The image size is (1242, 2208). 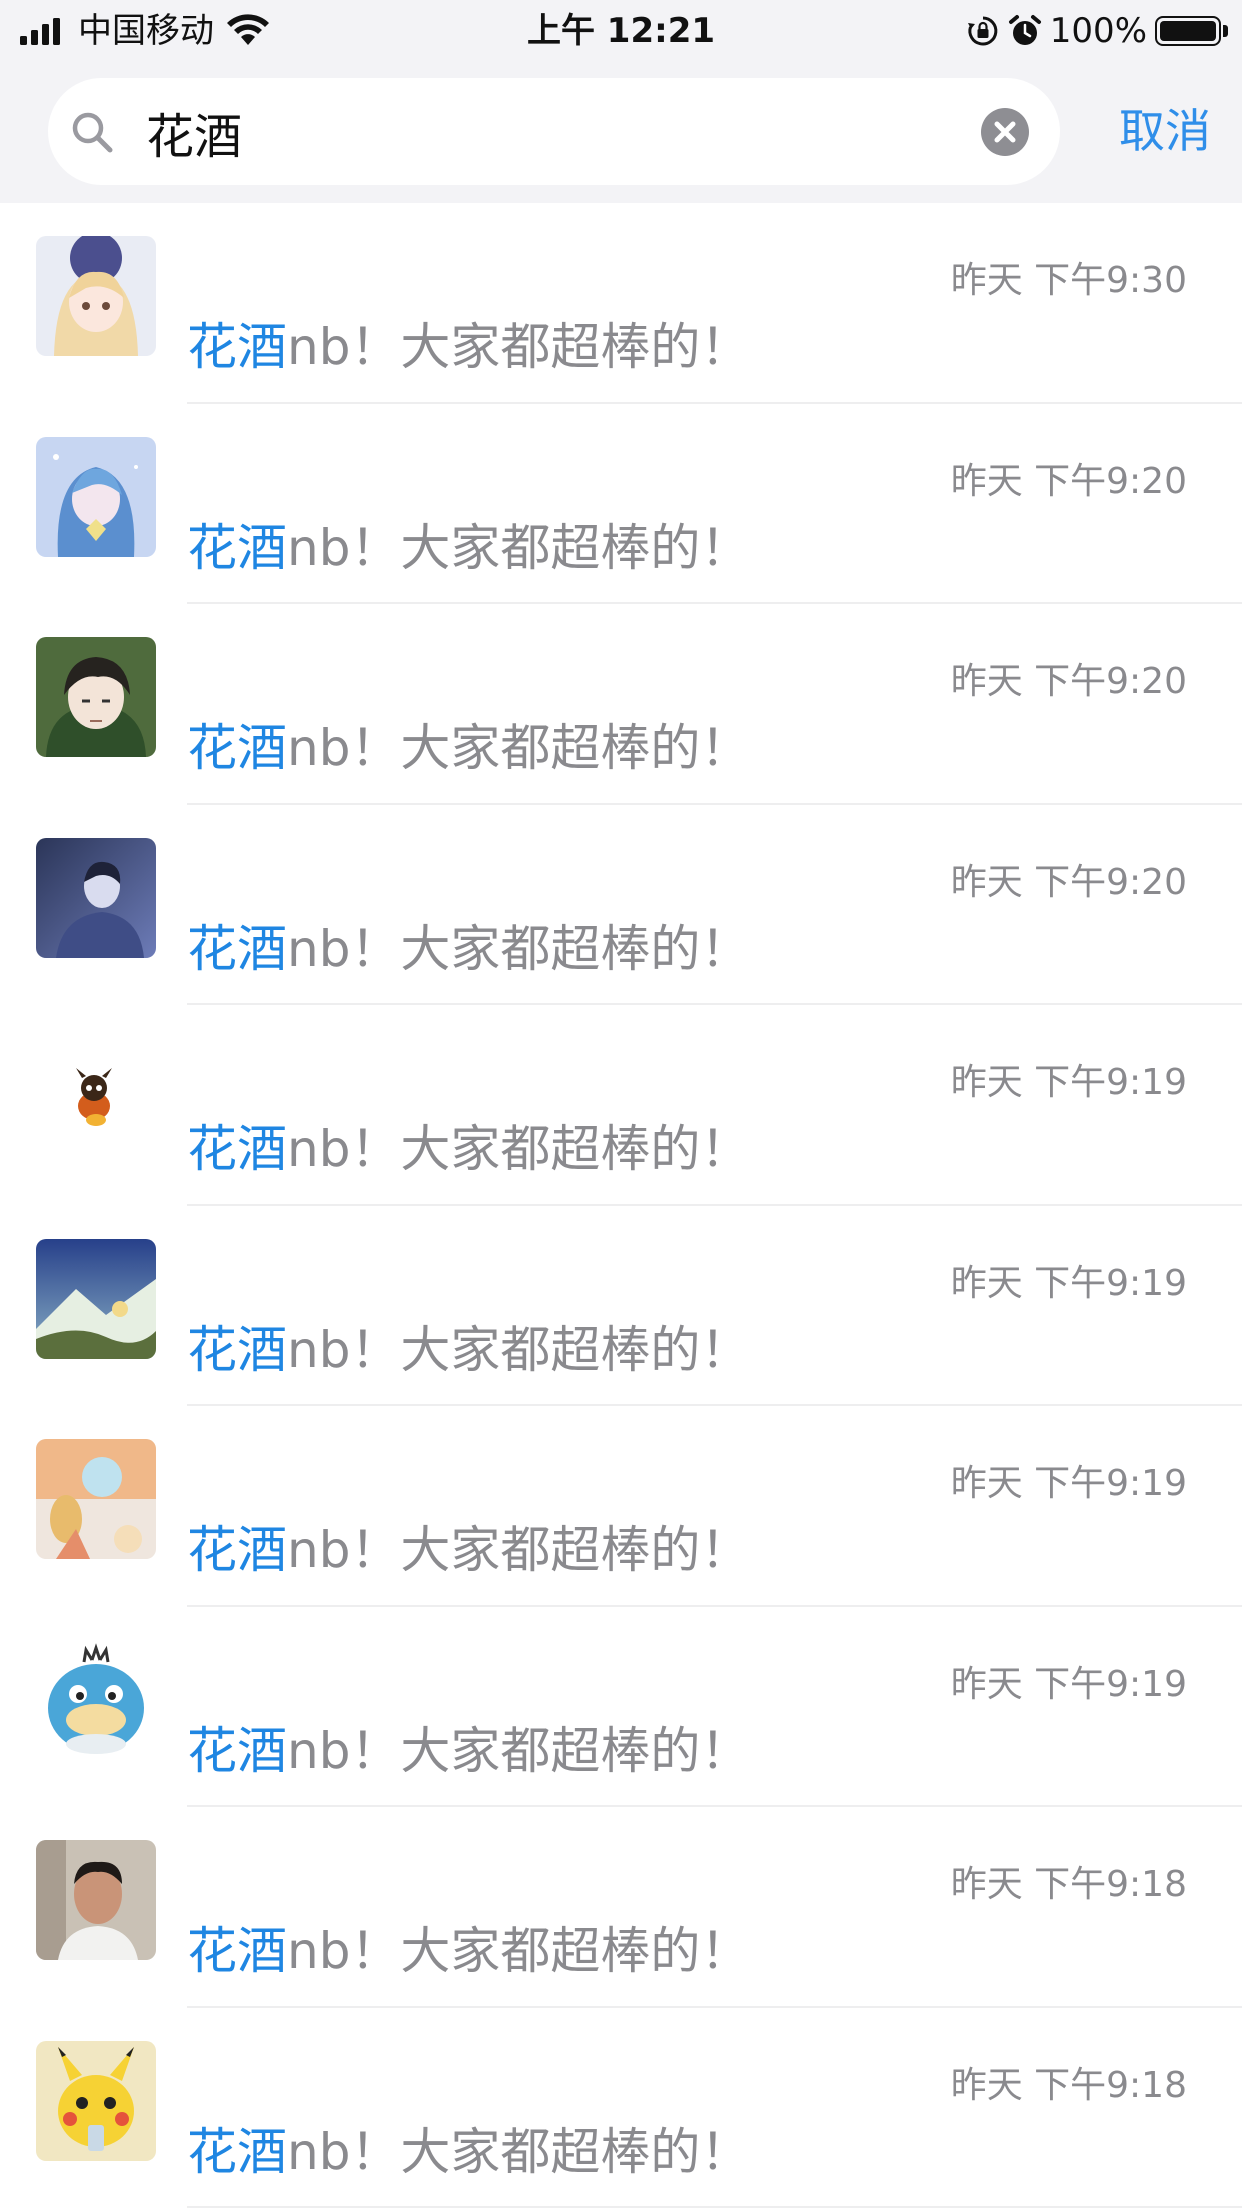 I want to click on alarm-clock-icon, so click(x=1024, y=30).